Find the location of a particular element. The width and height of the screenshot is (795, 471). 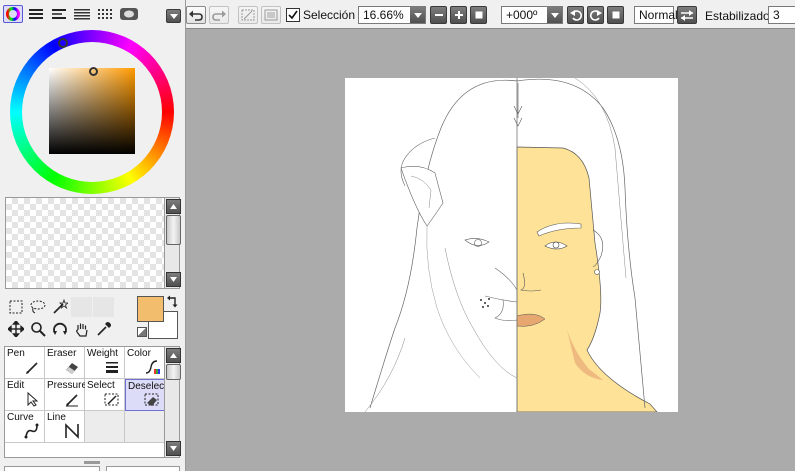

brush-line: Line is located at coordinates (65, 427).